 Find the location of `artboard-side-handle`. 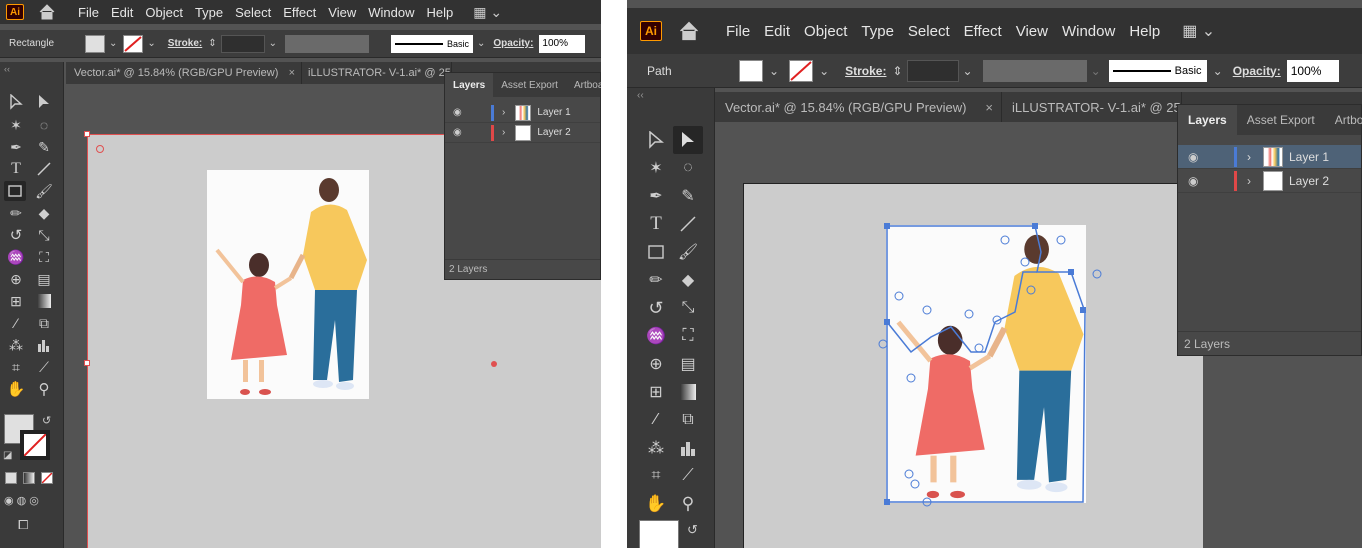

artboard-side-handle is located at coordinates (87, 363).